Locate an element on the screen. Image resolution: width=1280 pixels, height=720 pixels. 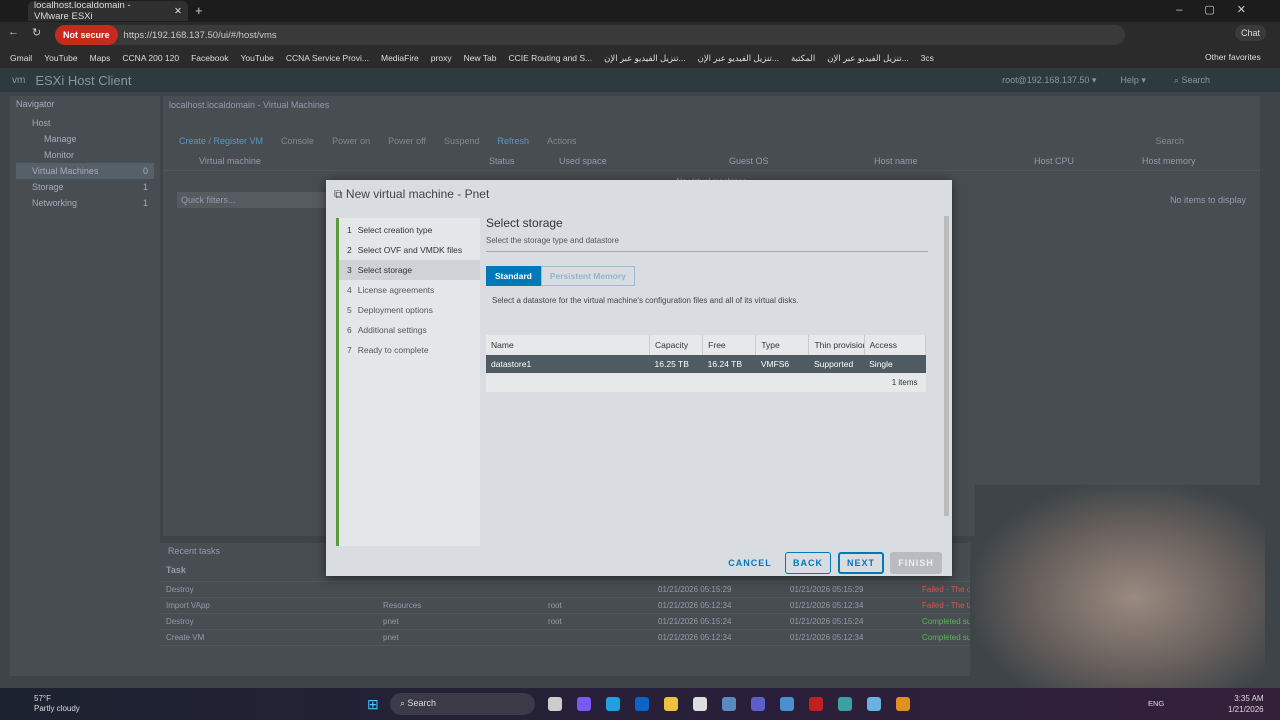
vmware-icon is located at coordinates (903, 704).